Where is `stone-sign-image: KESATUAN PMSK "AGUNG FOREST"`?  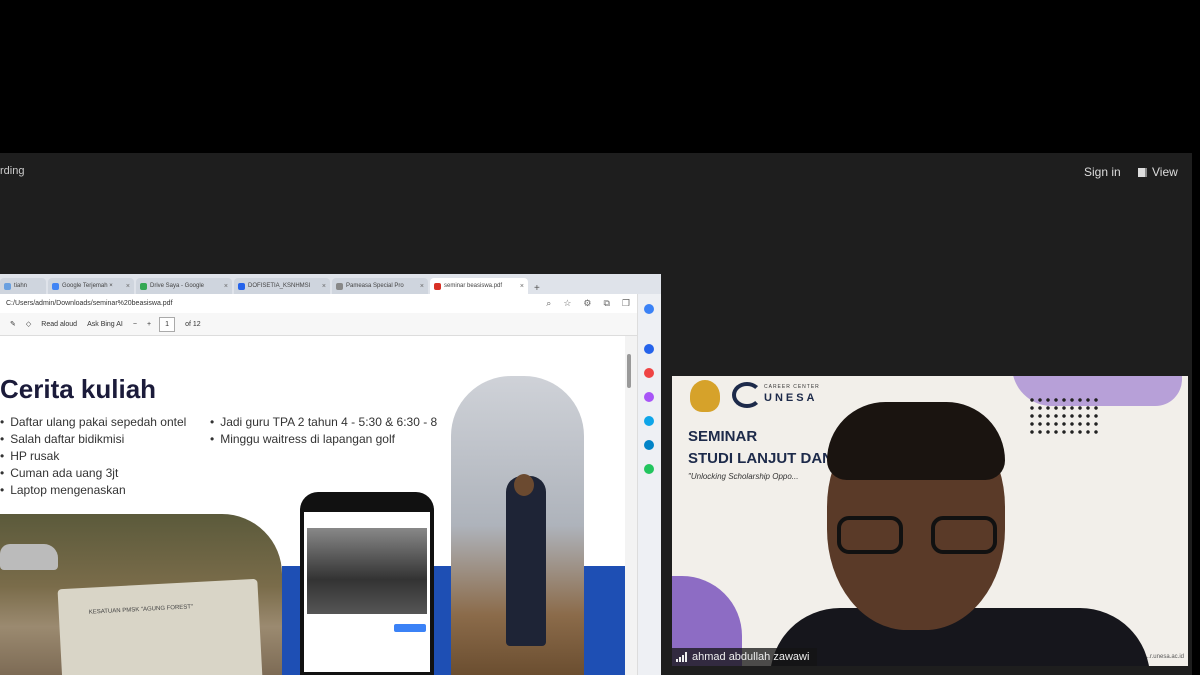
stone-sign-image: KESATUAN PMSK "AGUNG FOREST" is located at coordinates (160, 626).